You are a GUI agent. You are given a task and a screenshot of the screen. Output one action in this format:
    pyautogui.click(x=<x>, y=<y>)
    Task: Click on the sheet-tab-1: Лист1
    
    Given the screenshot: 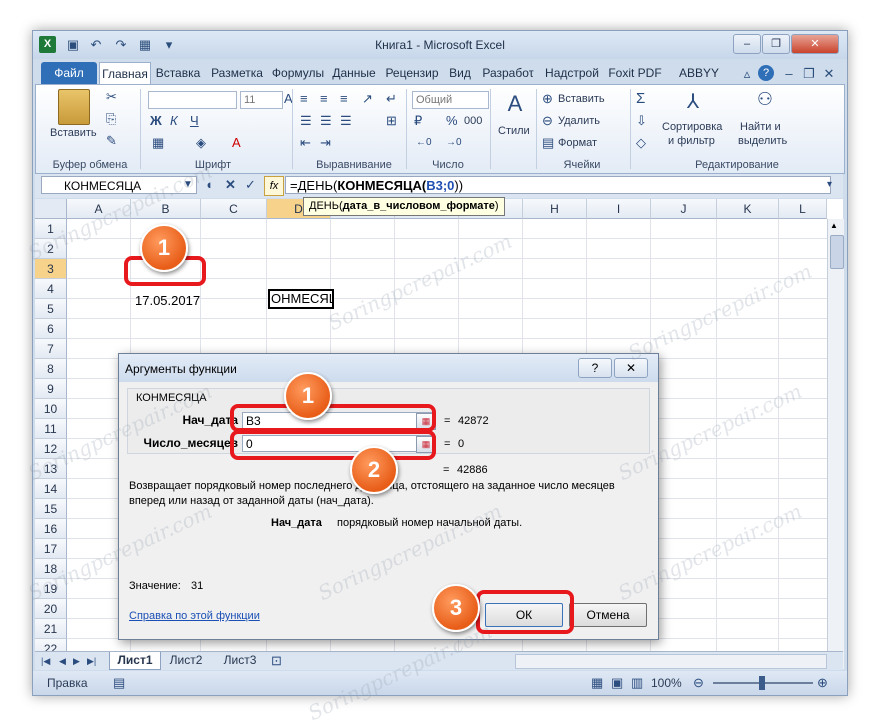 What is the action you would take?
    pyautogui.click(x=135, y=661)
    